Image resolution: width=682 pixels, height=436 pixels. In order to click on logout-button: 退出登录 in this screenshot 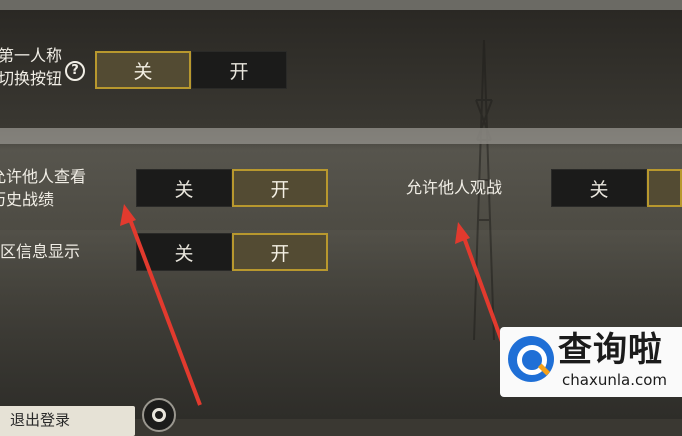, I will do `click(67, 421)`.